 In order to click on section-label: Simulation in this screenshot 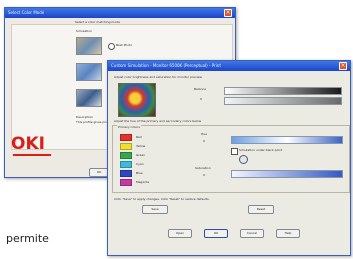, I will do `click(84, 31)`.